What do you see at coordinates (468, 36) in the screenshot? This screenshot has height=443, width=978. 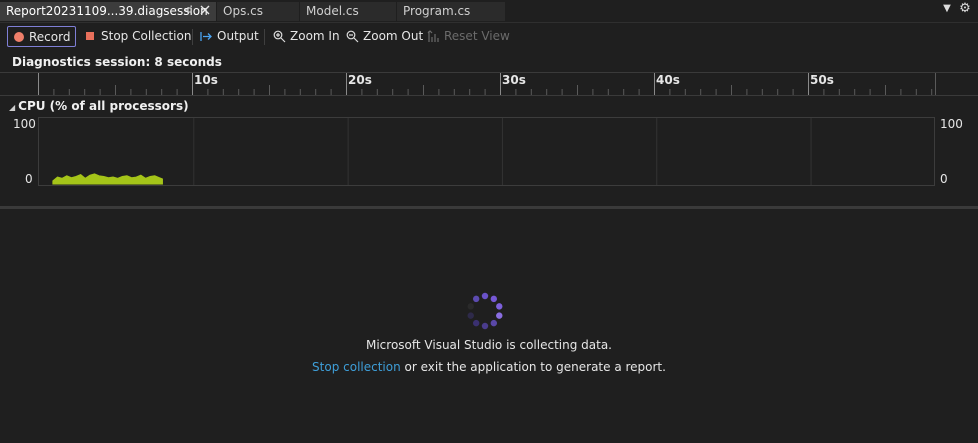 I see `reset-view-button: Reset View` at bounding box center [468, 36].